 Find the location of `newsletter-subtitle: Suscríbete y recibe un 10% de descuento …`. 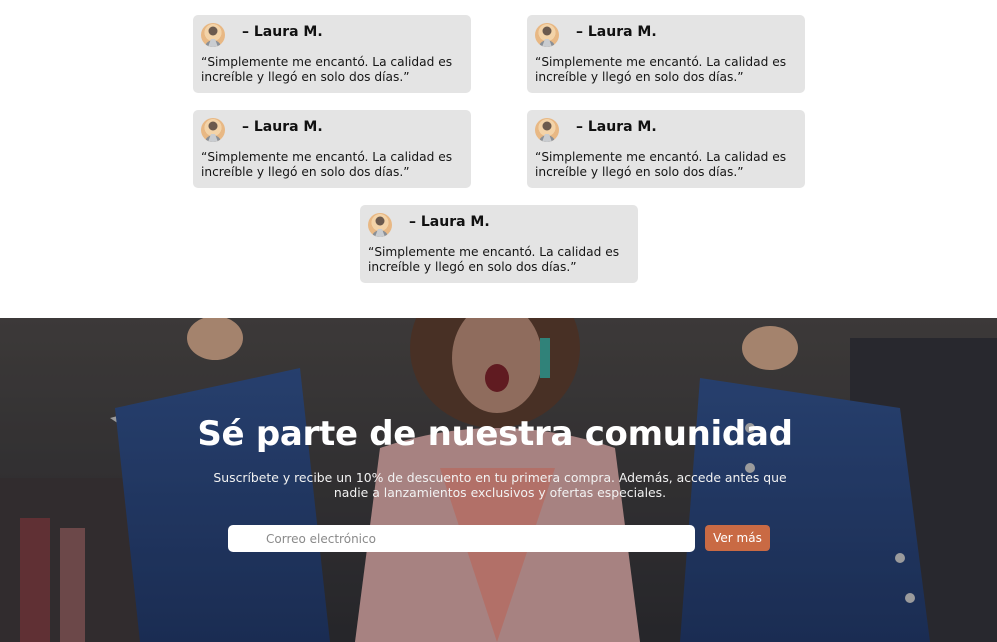

newsletter-subtitle: Suscríbete y recibe un 10% de descuento … is located at coordinates (500, 485).